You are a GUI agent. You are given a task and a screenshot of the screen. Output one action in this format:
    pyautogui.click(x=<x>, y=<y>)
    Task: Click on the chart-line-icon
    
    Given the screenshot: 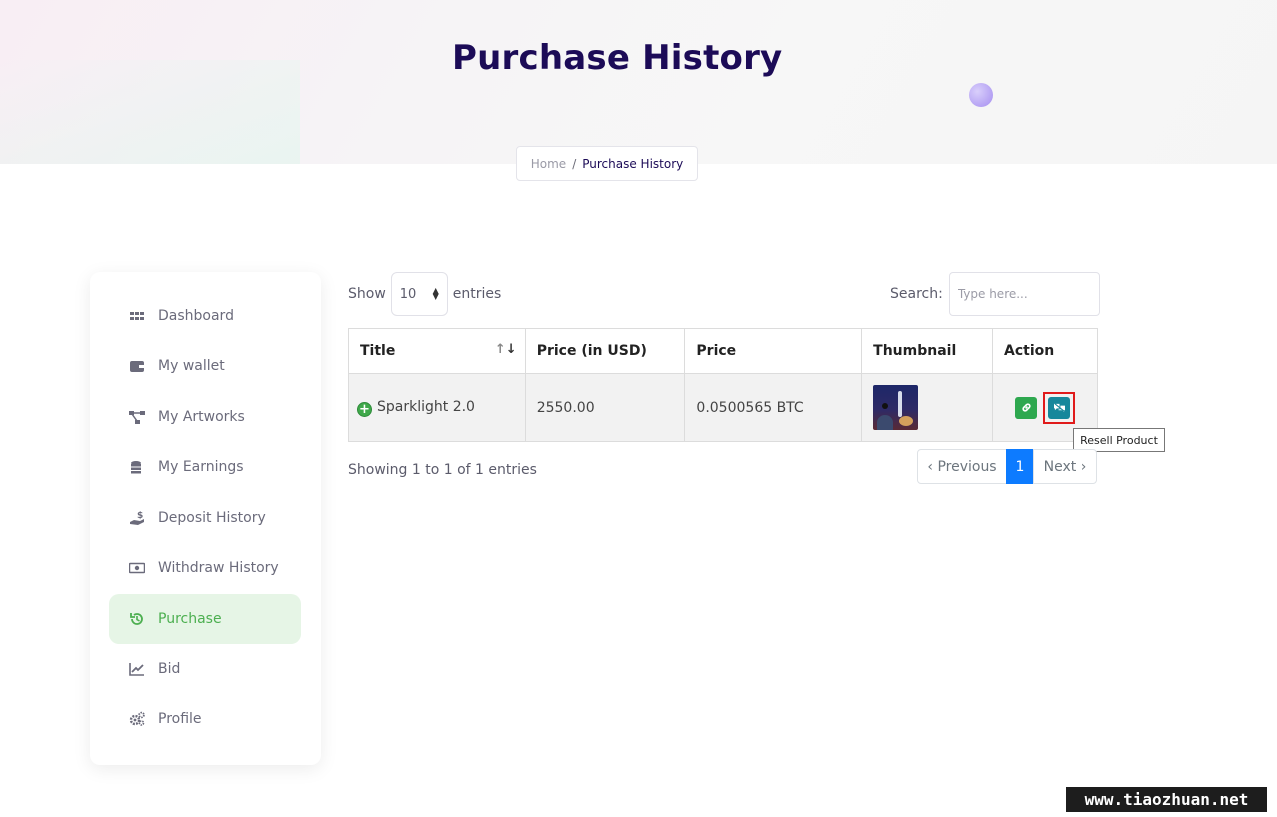 What is the action you would take?
    pyautogui.click(x=137, y=669)
    